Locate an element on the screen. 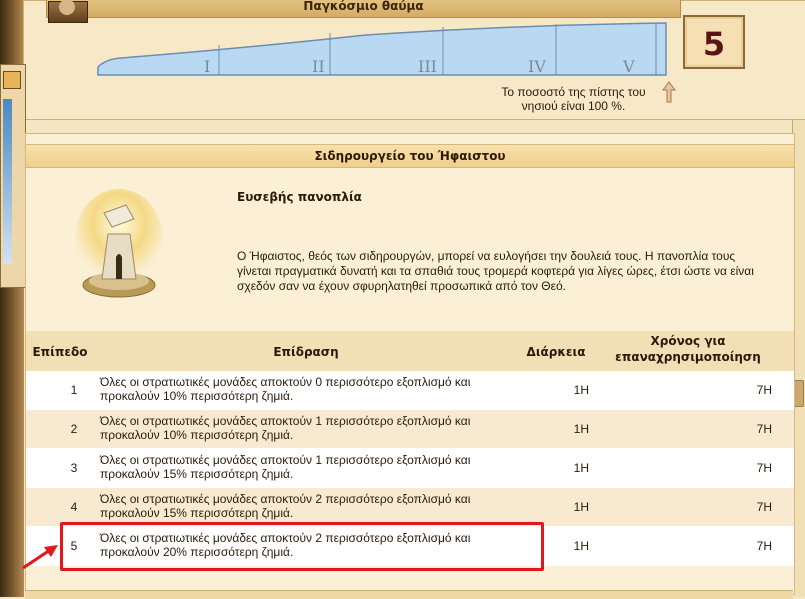  temple-avatar-icon is located at coordinates (68, 11).